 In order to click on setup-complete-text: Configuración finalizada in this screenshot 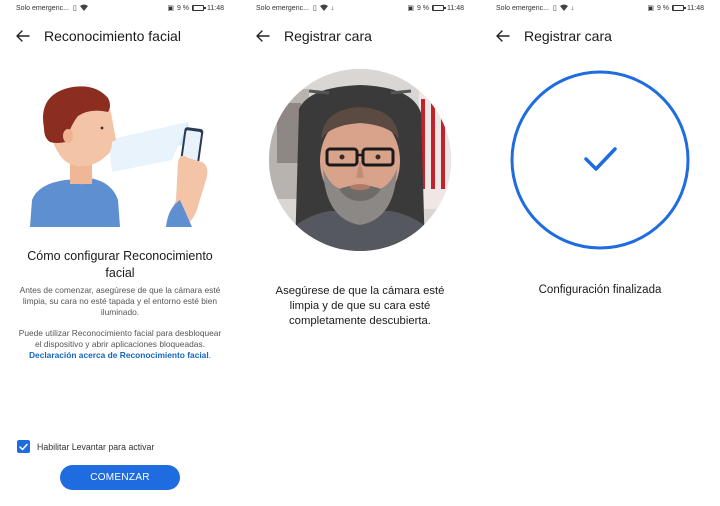, I will do `click(600, 290)`.